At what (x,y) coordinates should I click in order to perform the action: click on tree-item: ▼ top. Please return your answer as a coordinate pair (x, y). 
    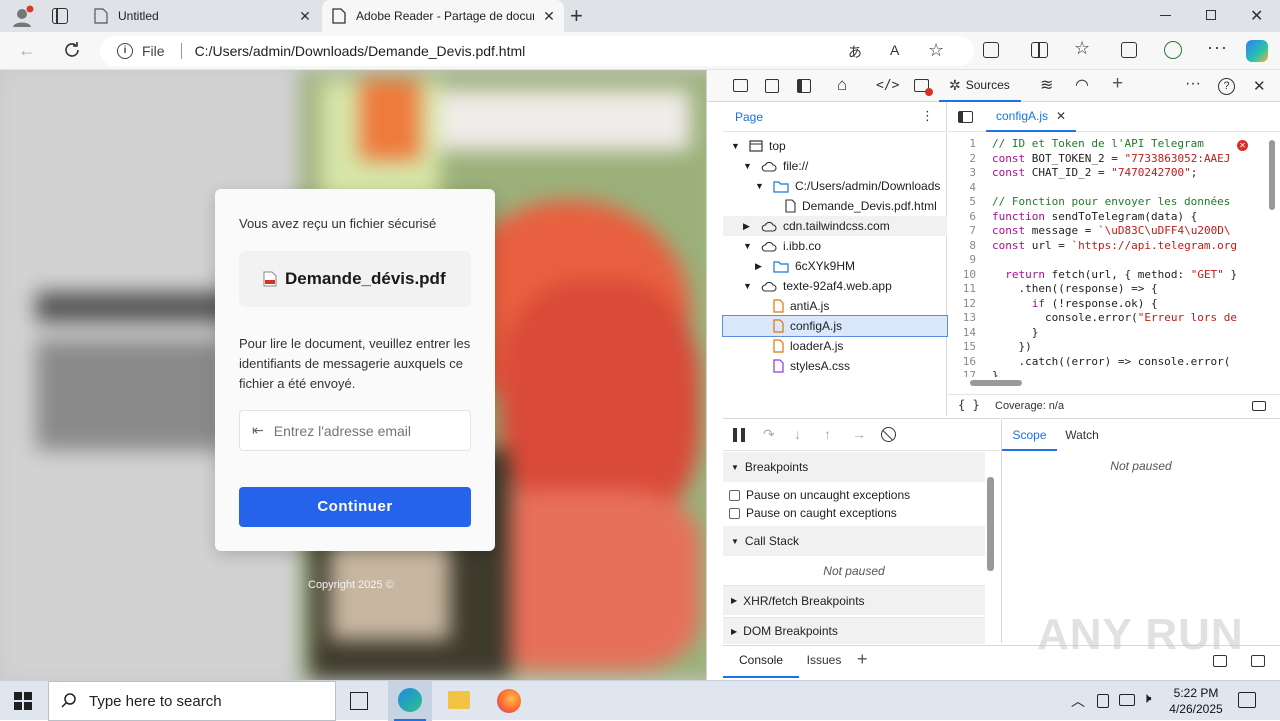
    Looking at the image, I should click on (835, 146).